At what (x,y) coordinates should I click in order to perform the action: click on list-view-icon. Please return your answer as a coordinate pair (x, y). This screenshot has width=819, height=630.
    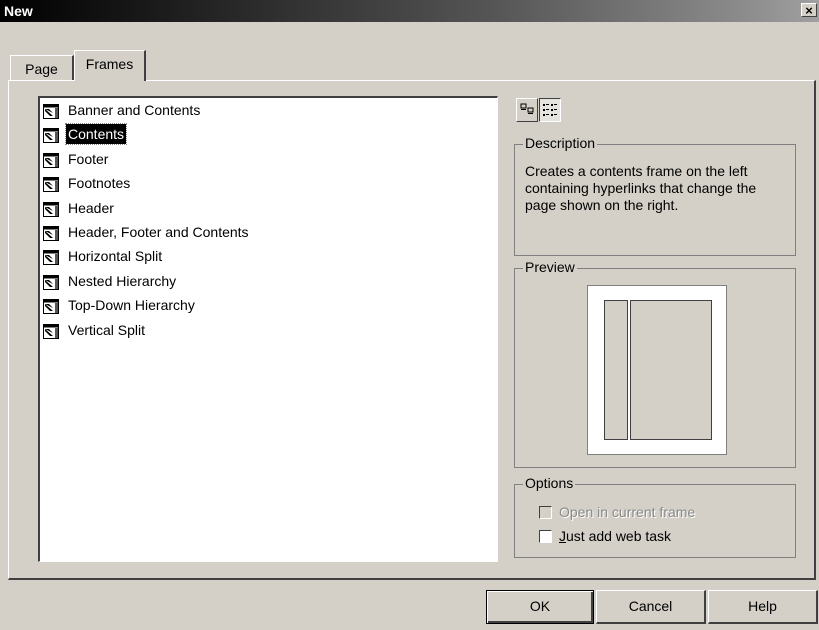
    Looking at the image, I should click on (550, 110).